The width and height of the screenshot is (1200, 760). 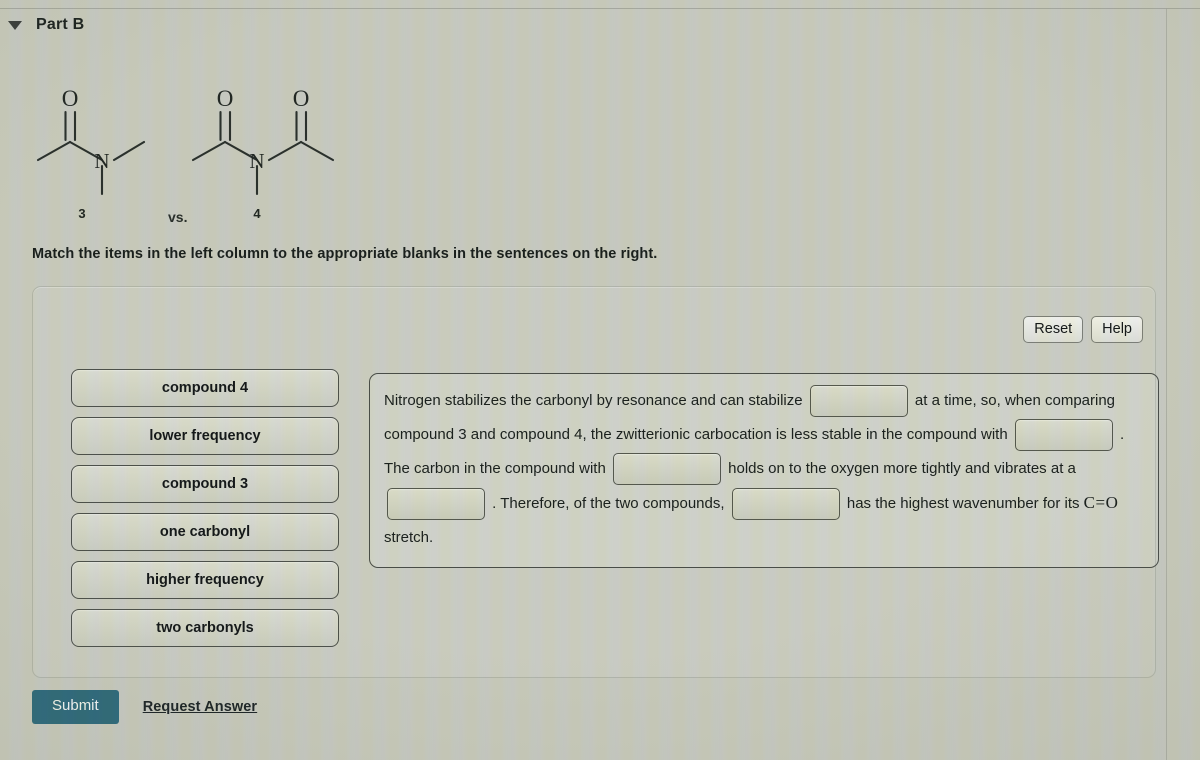 I want to click on reset-button: Reset, so click(x=1053, y=330).